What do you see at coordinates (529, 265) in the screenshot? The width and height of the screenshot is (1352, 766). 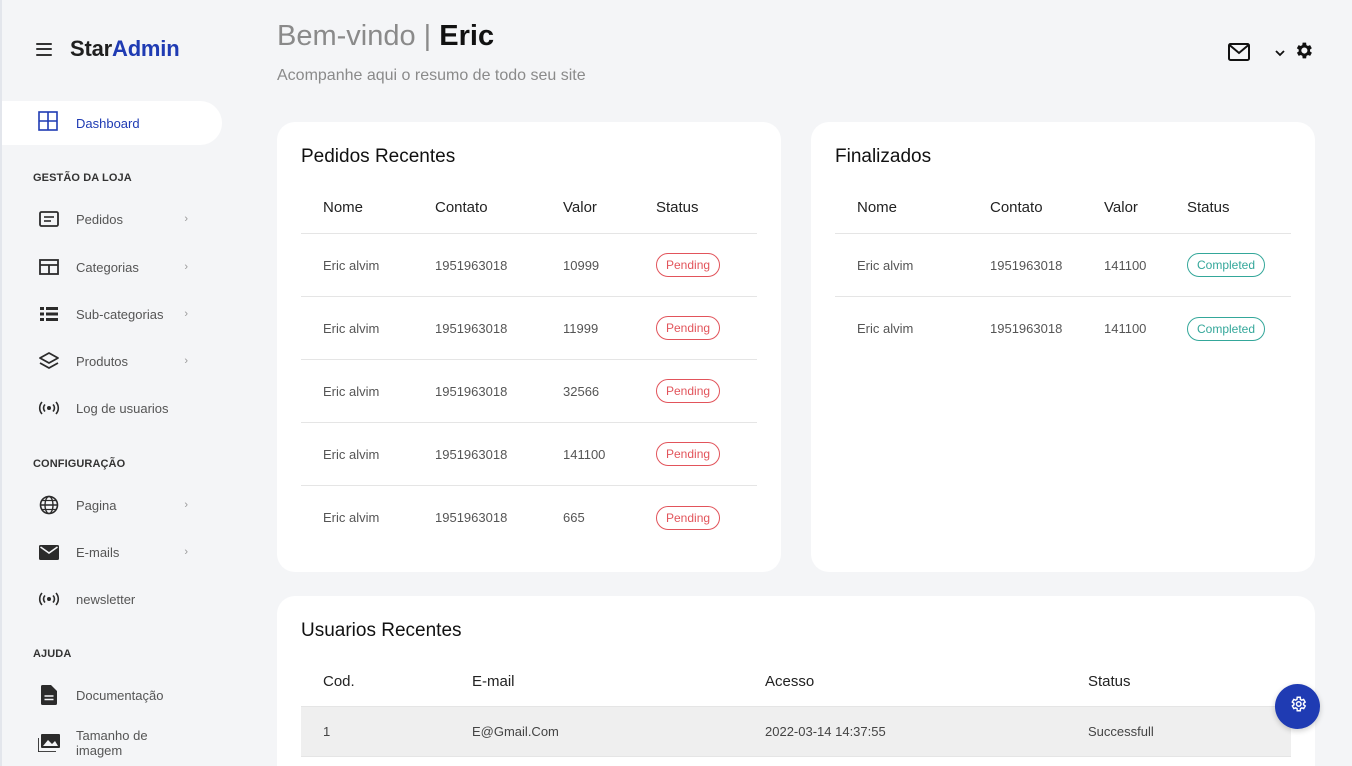 I see `table-row: Eric alvim 1951963018 10999 Pending` at bounding box center [529, 265].